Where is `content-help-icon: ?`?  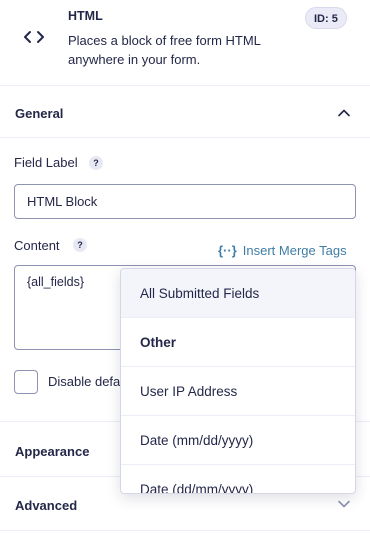
content-help-icon: ? is located at coordinates (80, 245).